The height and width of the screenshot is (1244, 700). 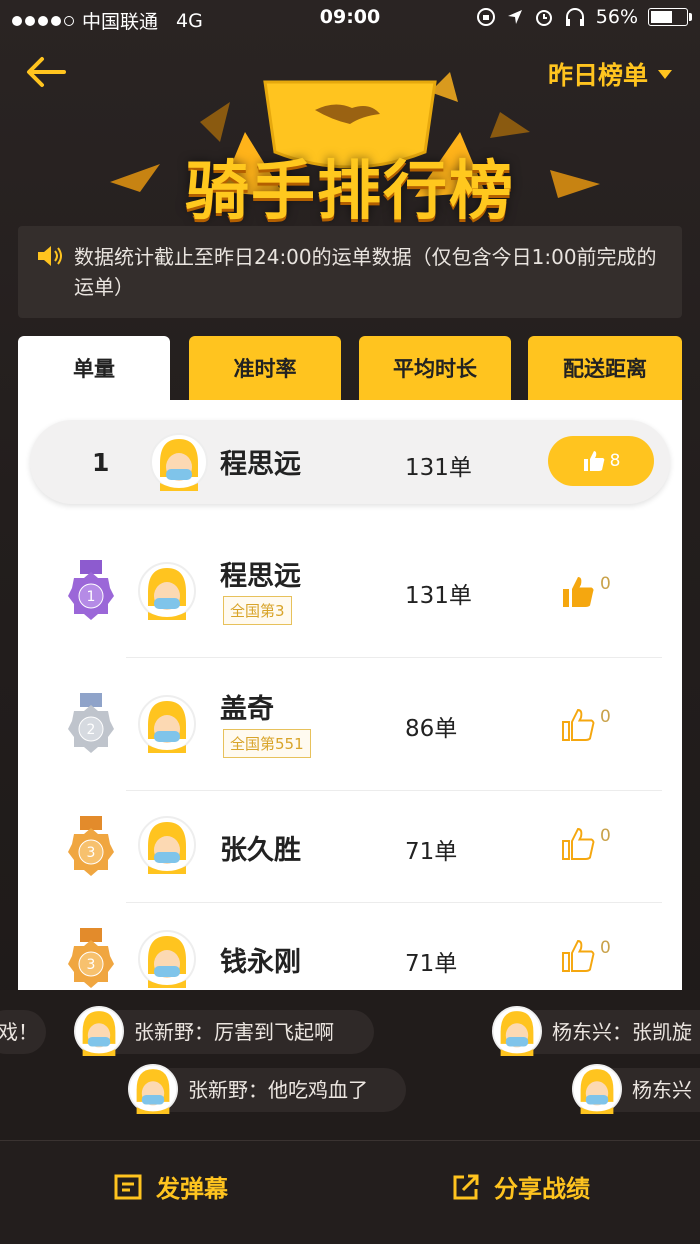 What do you see at coordinates (278, 1090) in the screenshot?
I see `danmaku-text: 张新野：他吃鸡血了` at bounding box center [278, 1090].